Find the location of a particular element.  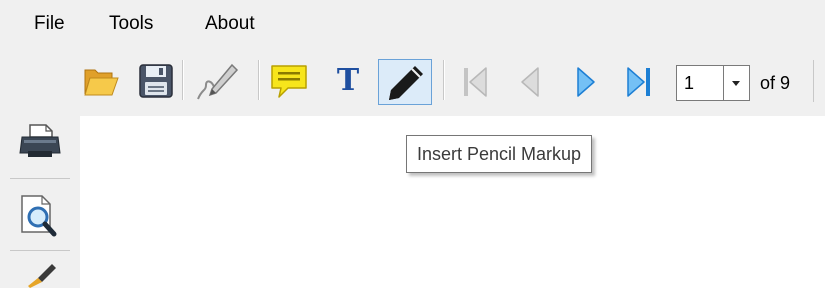

comment-icon is located at coordinates (289, 81).